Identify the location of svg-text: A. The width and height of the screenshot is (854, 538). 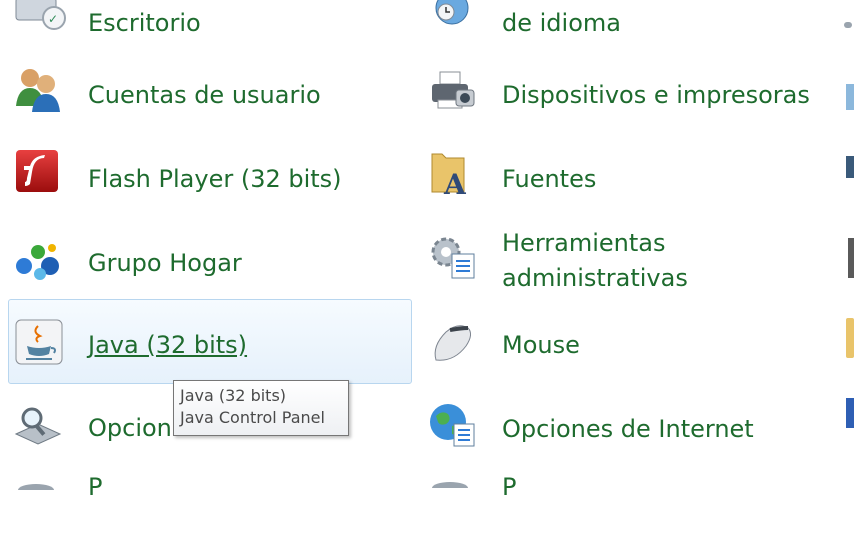
(455, 182).